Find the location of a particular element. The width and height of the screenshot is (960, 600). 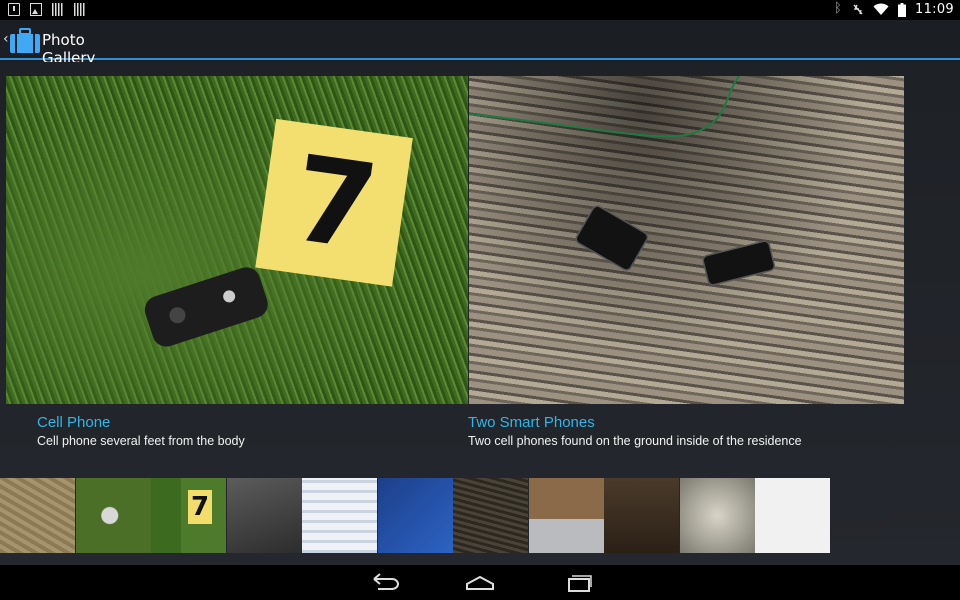

back-icon is located at coordinates (386, 583).